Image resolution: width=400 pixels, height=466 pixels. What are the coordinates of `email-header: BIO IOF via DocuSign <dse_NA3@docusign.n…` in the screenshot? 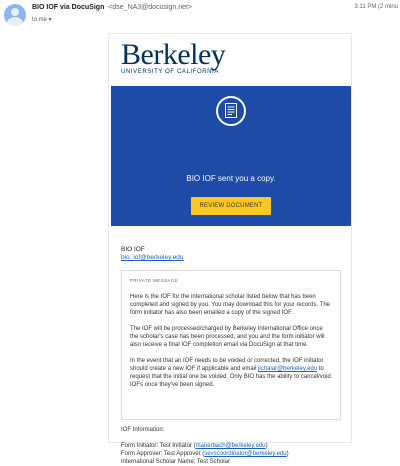 It's located at (200, 15).